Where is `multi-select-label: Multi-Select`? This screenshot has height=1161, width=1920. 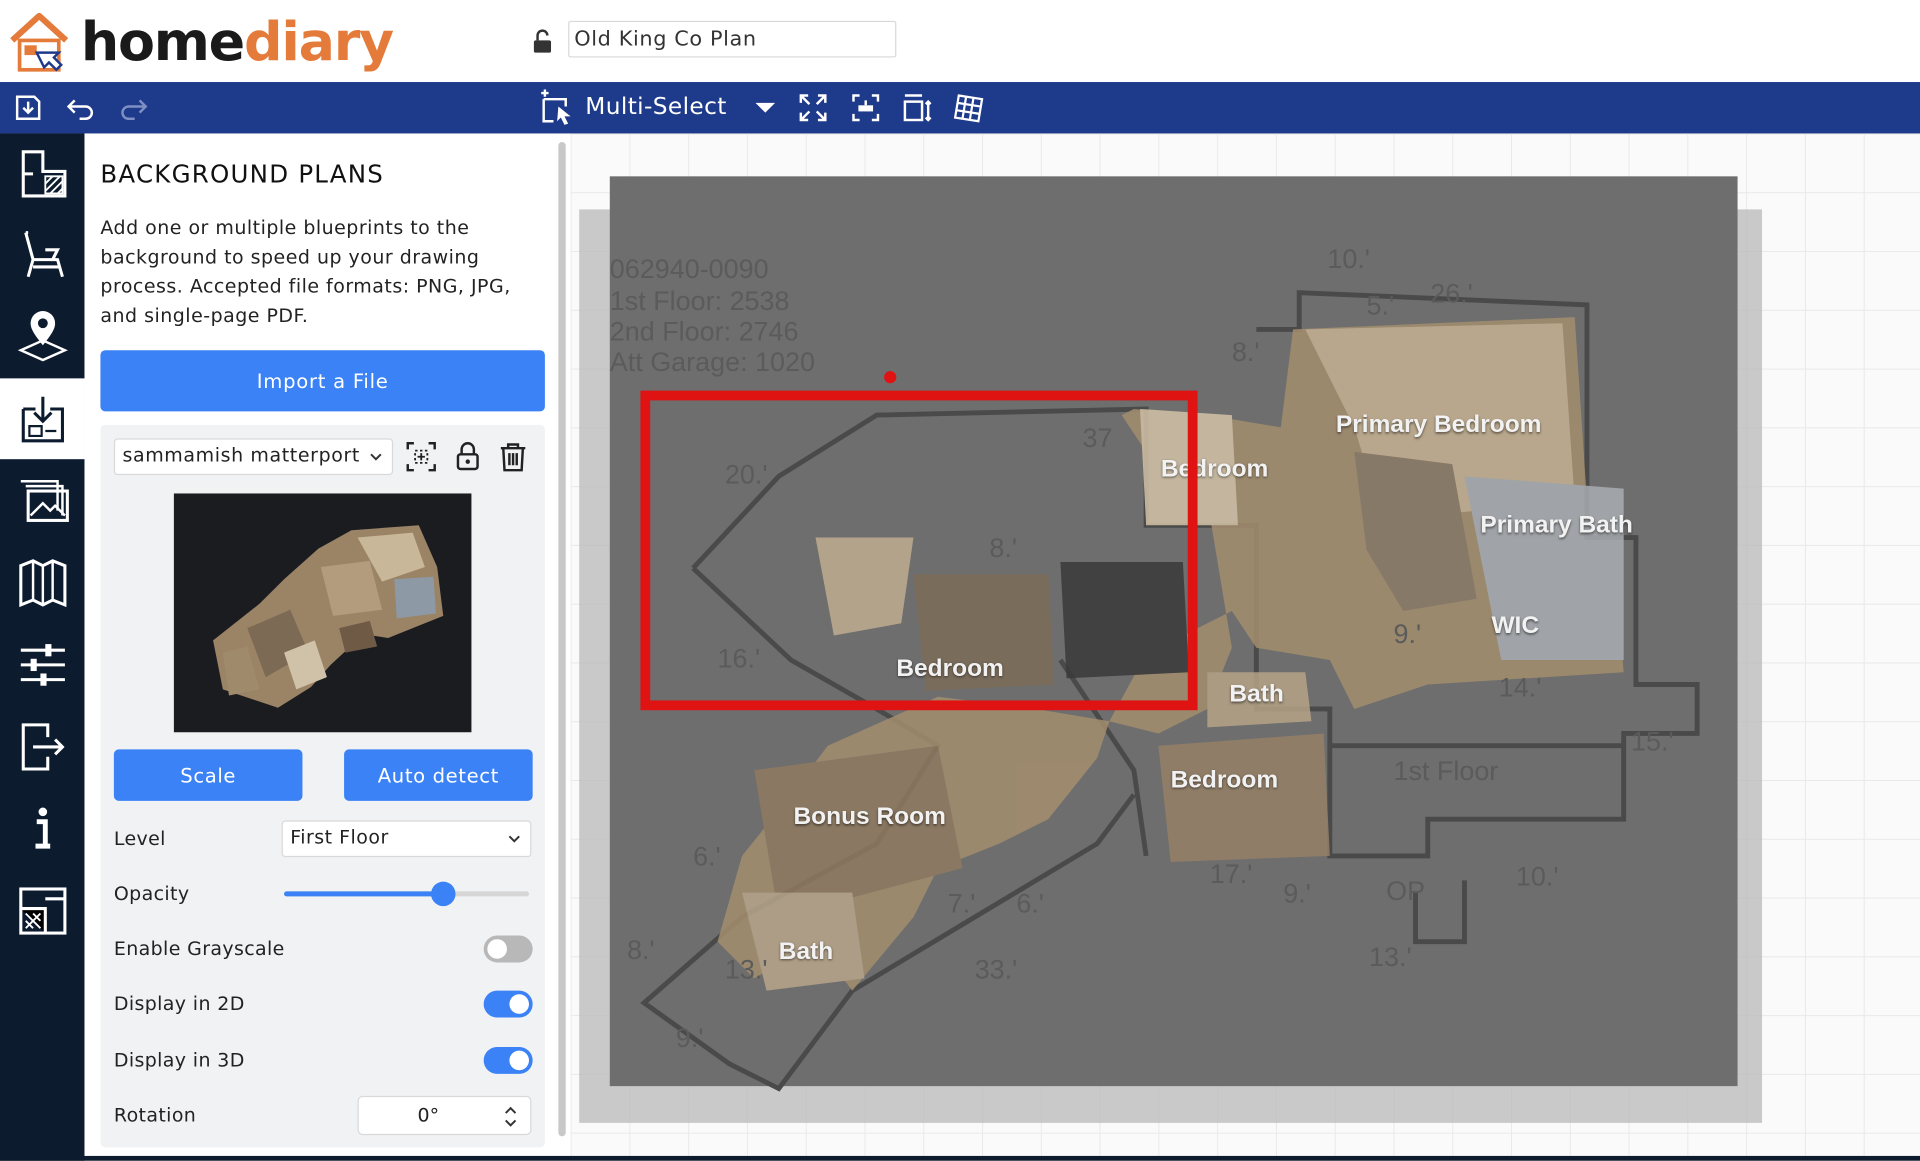 multi-select-label: Multi-Select is located at coordinates (655, 106).